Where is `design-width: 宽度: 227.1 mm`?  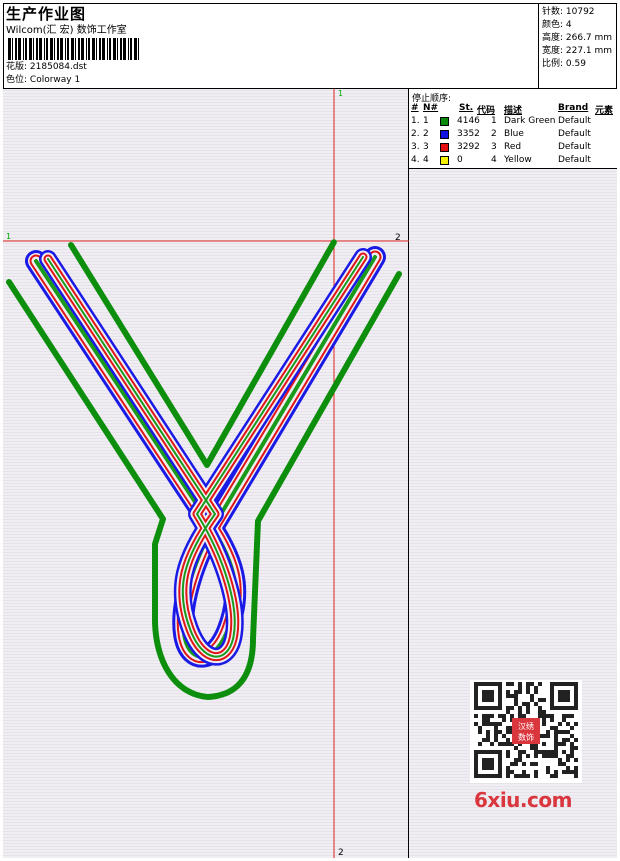 design-width: 宽度: 227.1 mm is located at coordinates (577, 51).